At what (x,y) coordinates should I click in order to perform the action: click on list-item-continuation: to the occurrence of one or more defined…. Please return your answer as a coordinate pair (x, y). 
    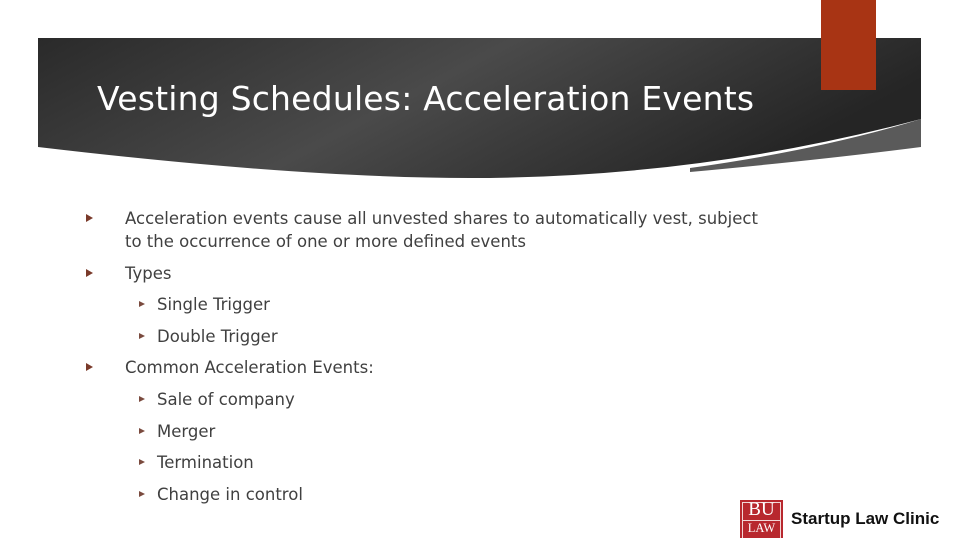
    Looking at the image, I should click on (325, 241).